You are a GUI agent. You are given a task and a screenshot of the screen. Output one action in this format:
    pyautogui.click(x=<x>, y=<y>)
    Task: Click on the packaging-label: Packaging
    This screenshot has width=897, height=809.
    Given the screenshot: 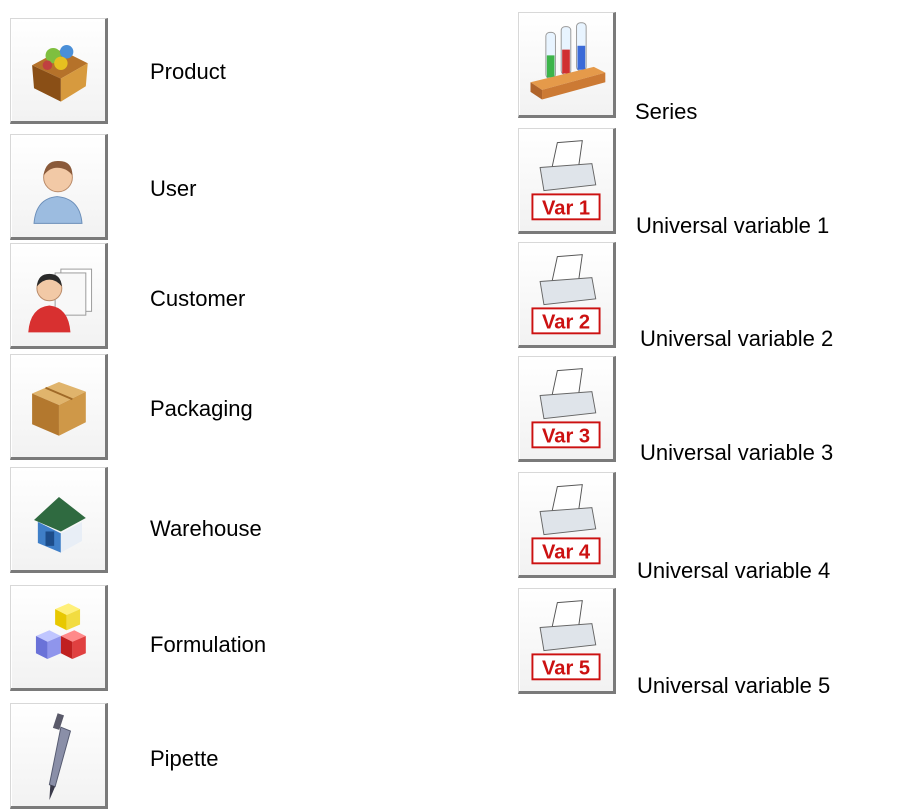 What is the action you would take?
    pyautogui.click(x=201, y=408)
    